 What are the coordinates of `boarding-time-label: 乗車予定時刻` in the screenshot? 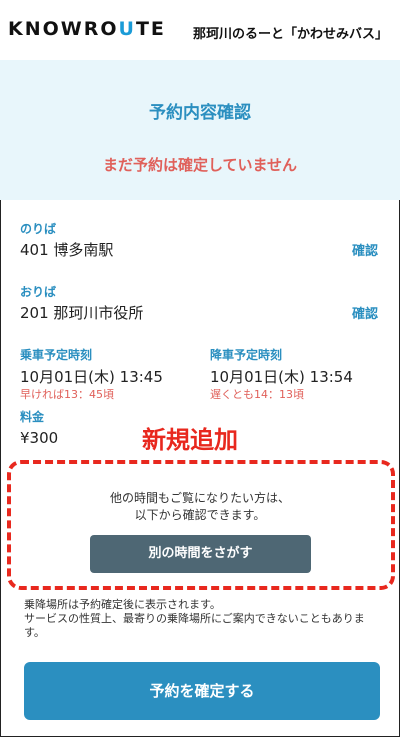 It's located at (56, 355).